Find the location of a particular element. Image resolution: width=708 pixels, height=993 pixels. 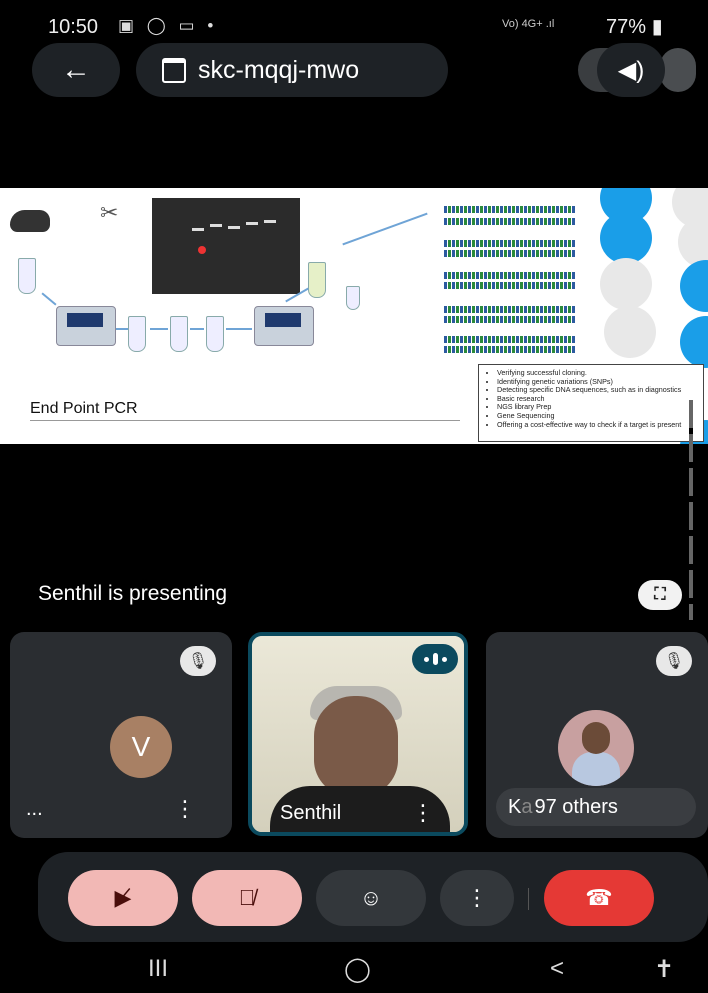

end-call-button: ☎ is located at coordinates (599, 898).